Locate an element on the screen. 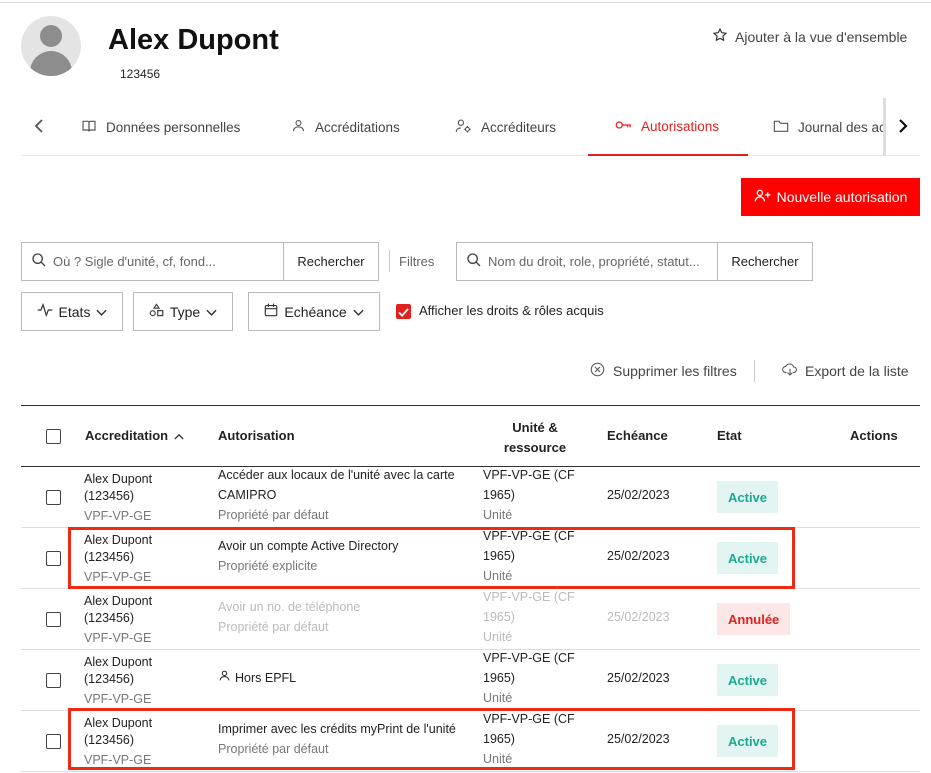 This screenshot has height=773, width=931. chevron-right-icon is located at coordinates (903, 127).